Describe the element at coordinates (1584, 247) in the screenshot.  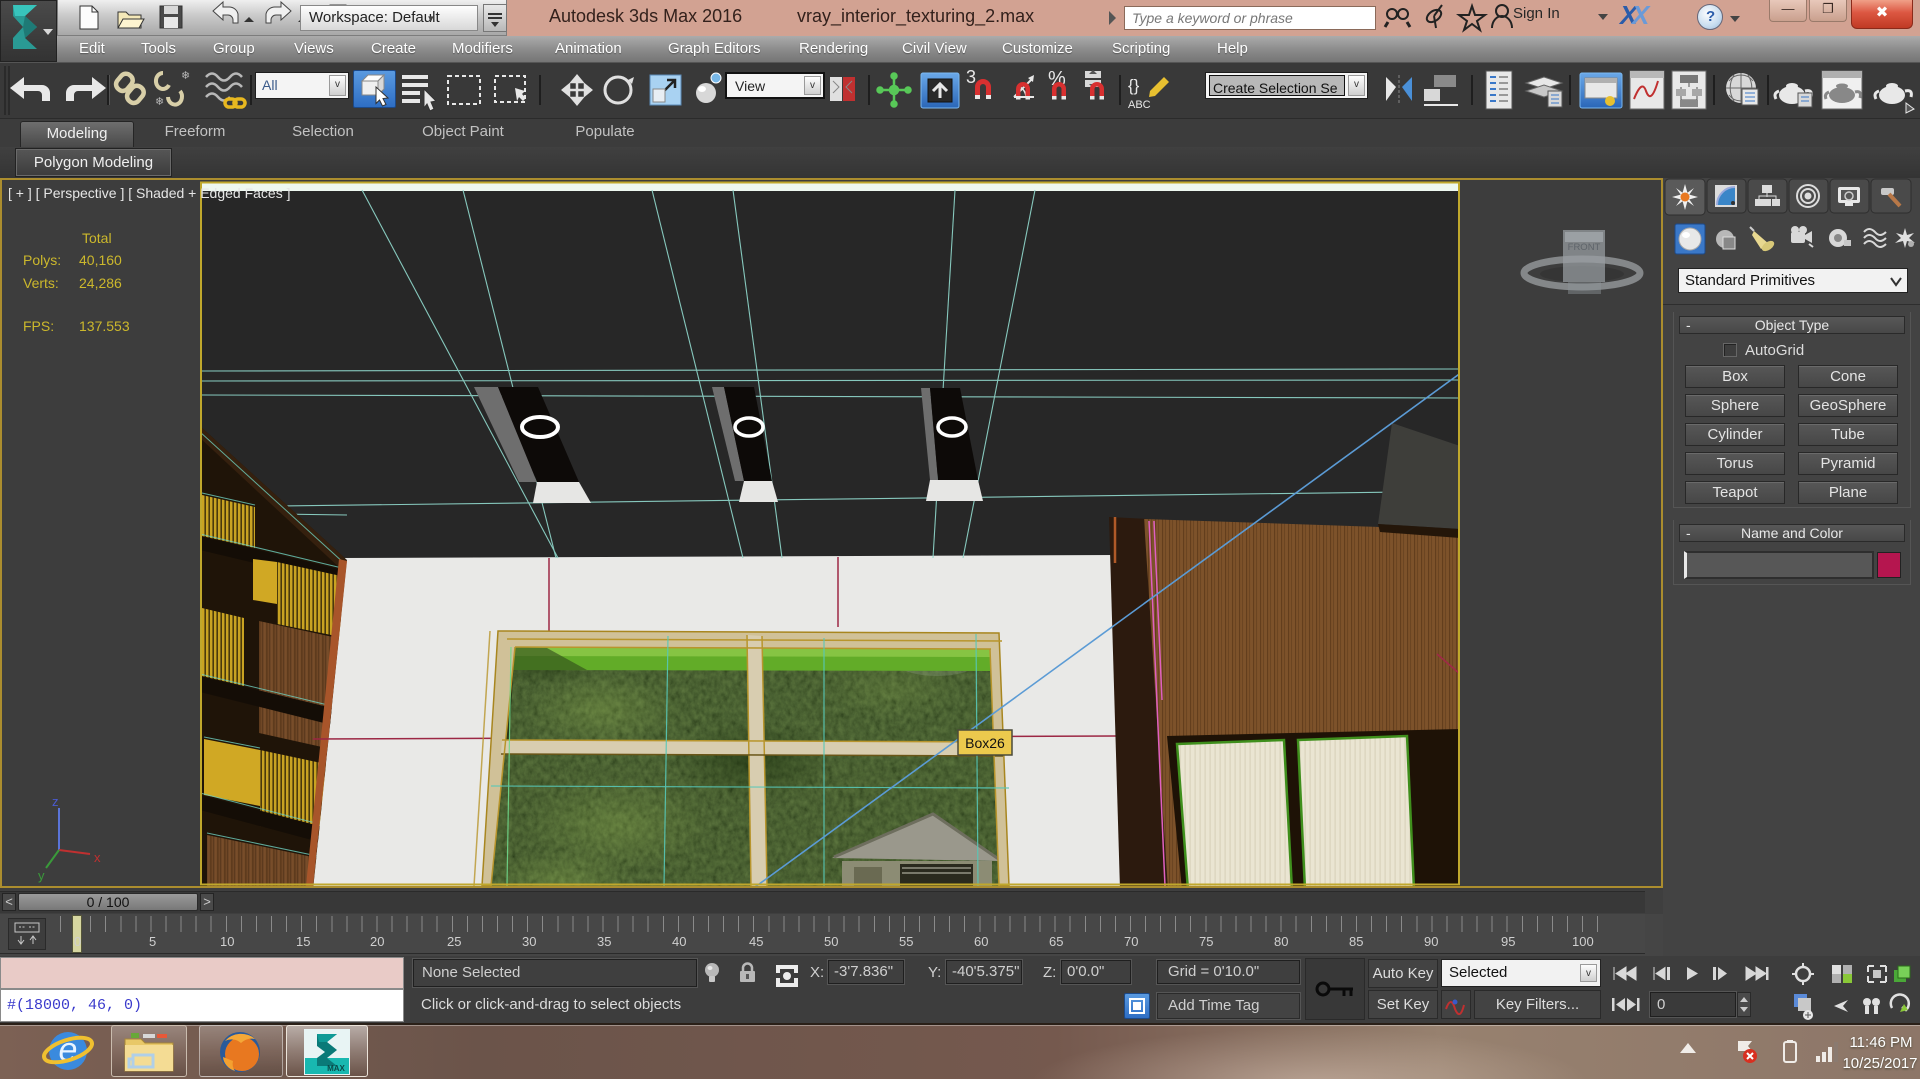
I see `svg-text: FRONT` at that location.